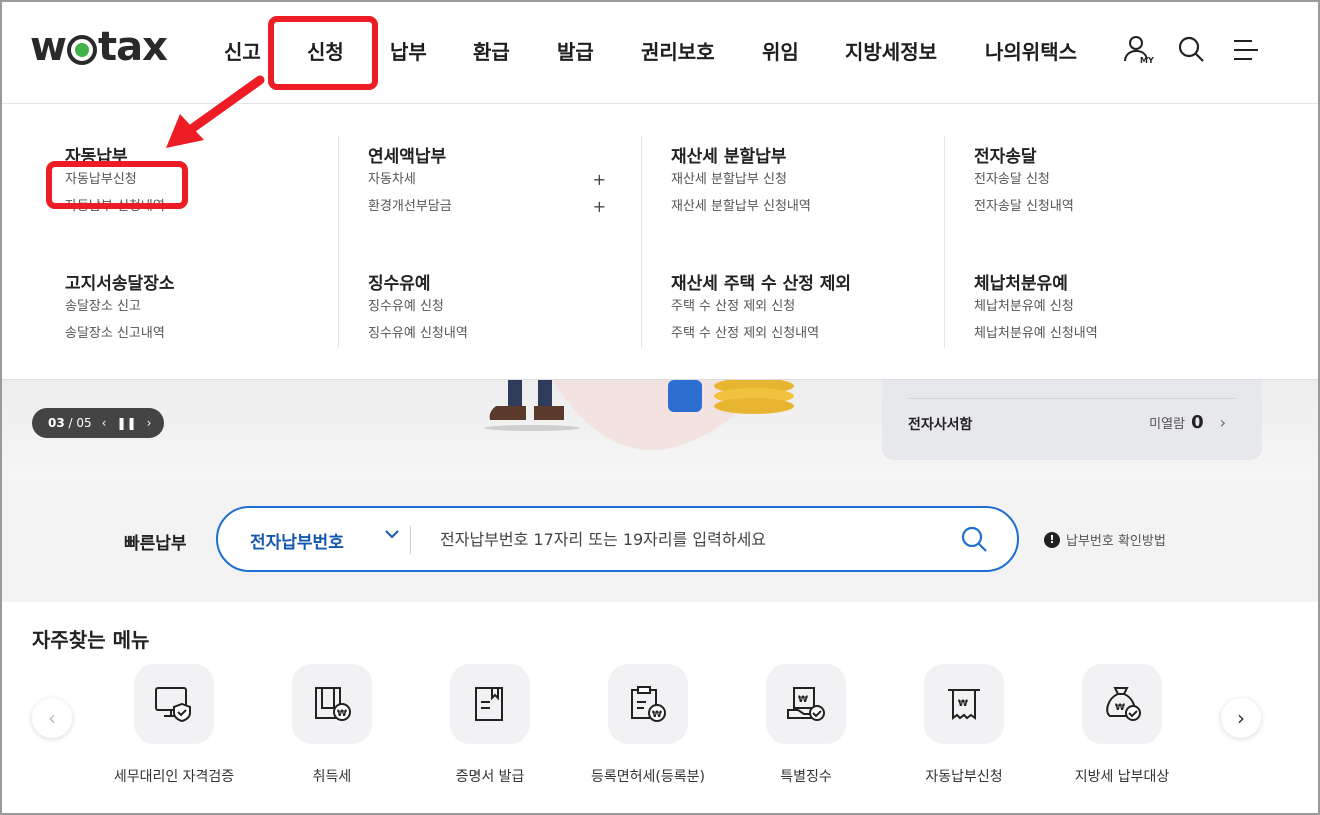  I want to click on nav-item-report: 신고, so click(242, 50).